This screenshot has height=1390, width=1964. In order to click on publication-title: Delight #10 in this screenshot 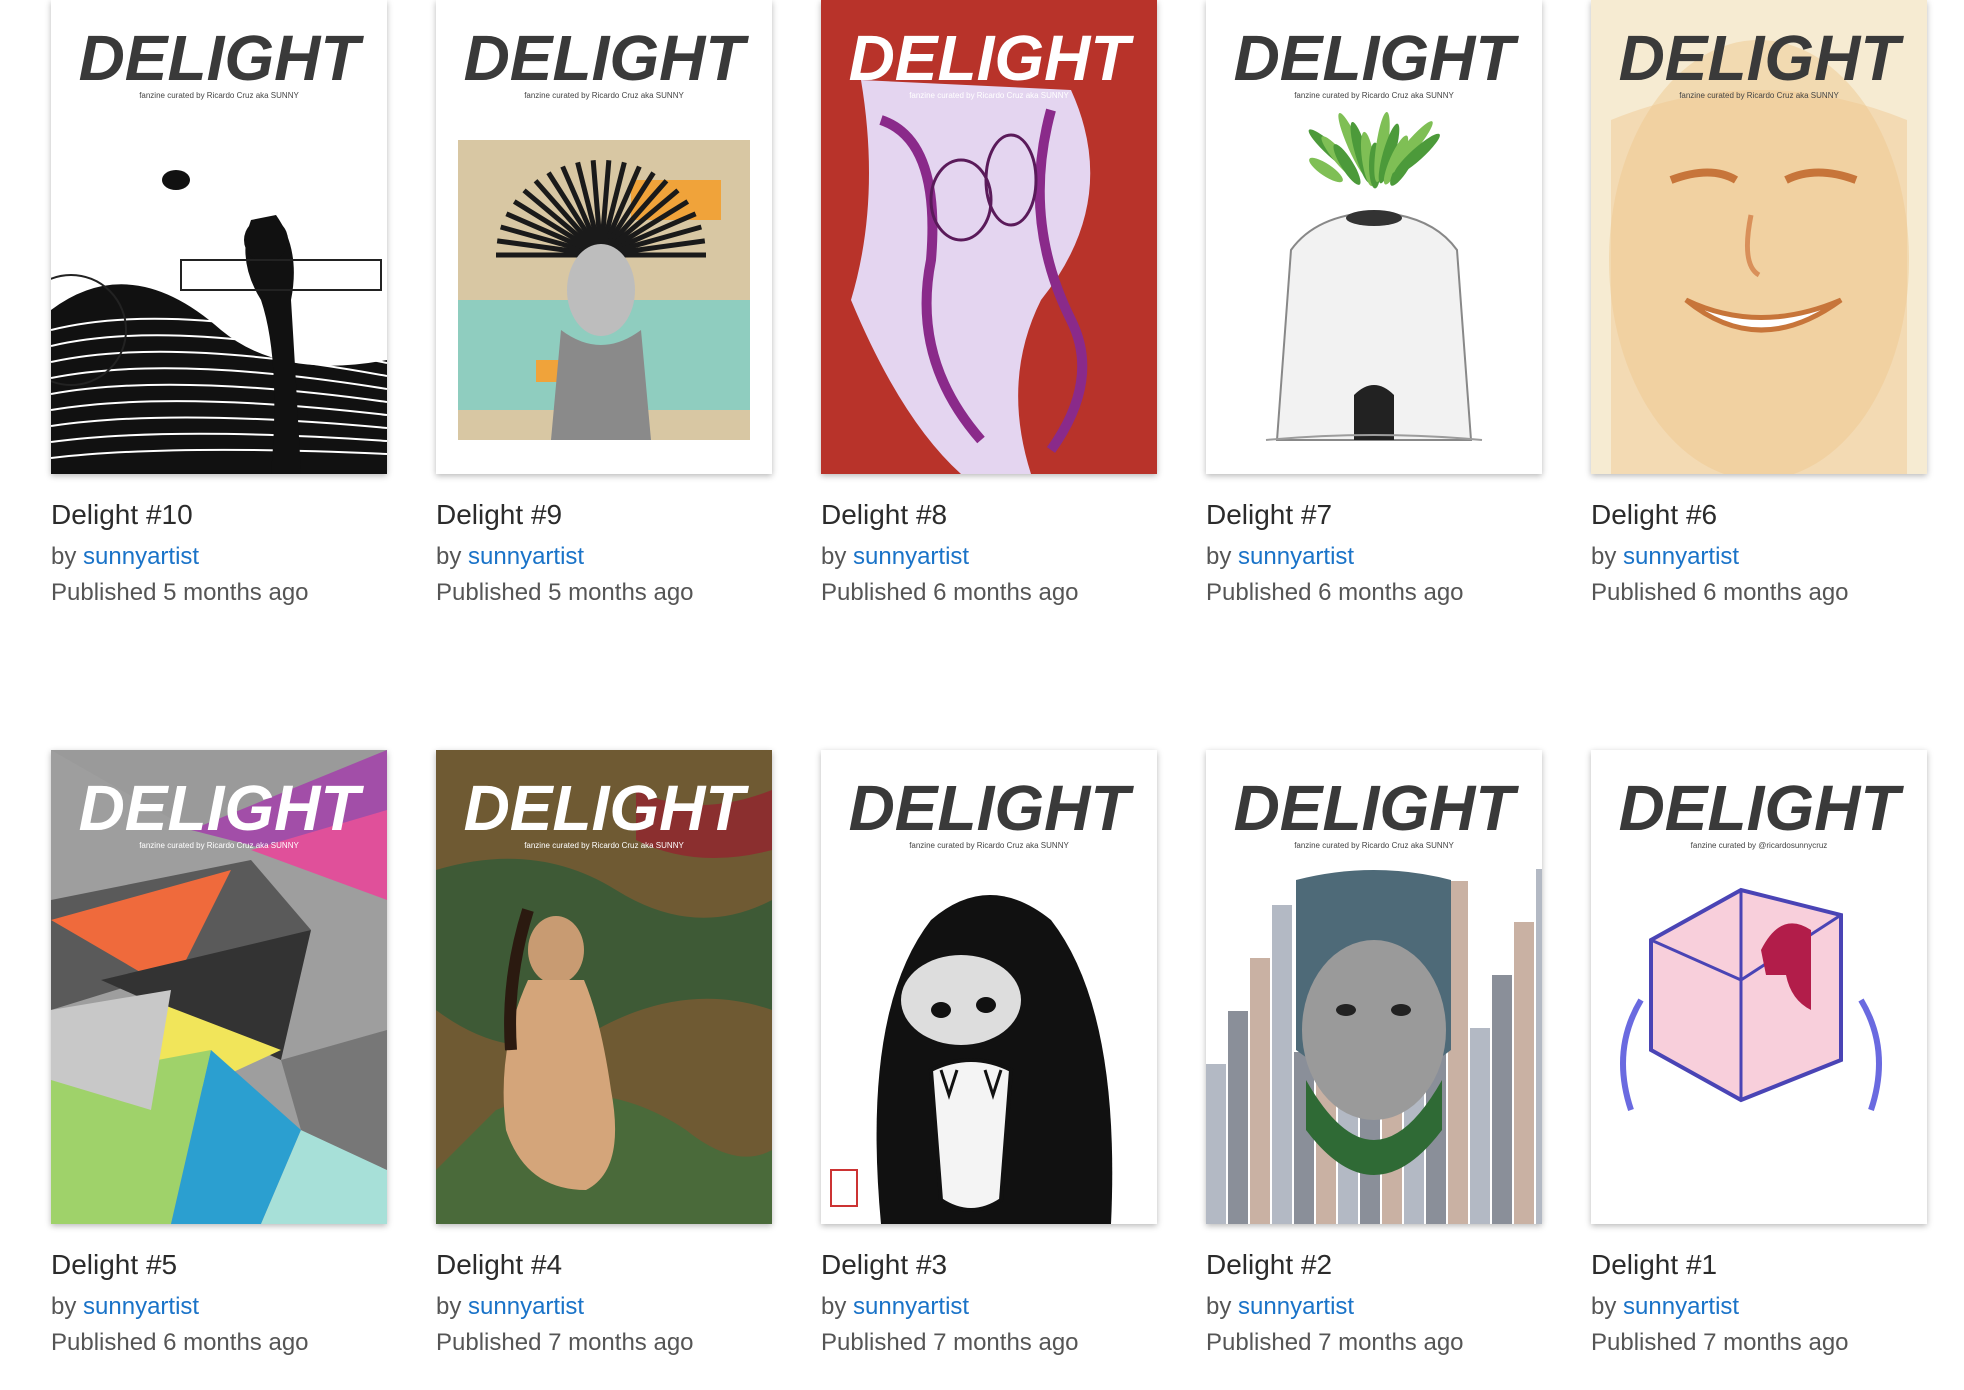, I will do `click(122, 515)`.